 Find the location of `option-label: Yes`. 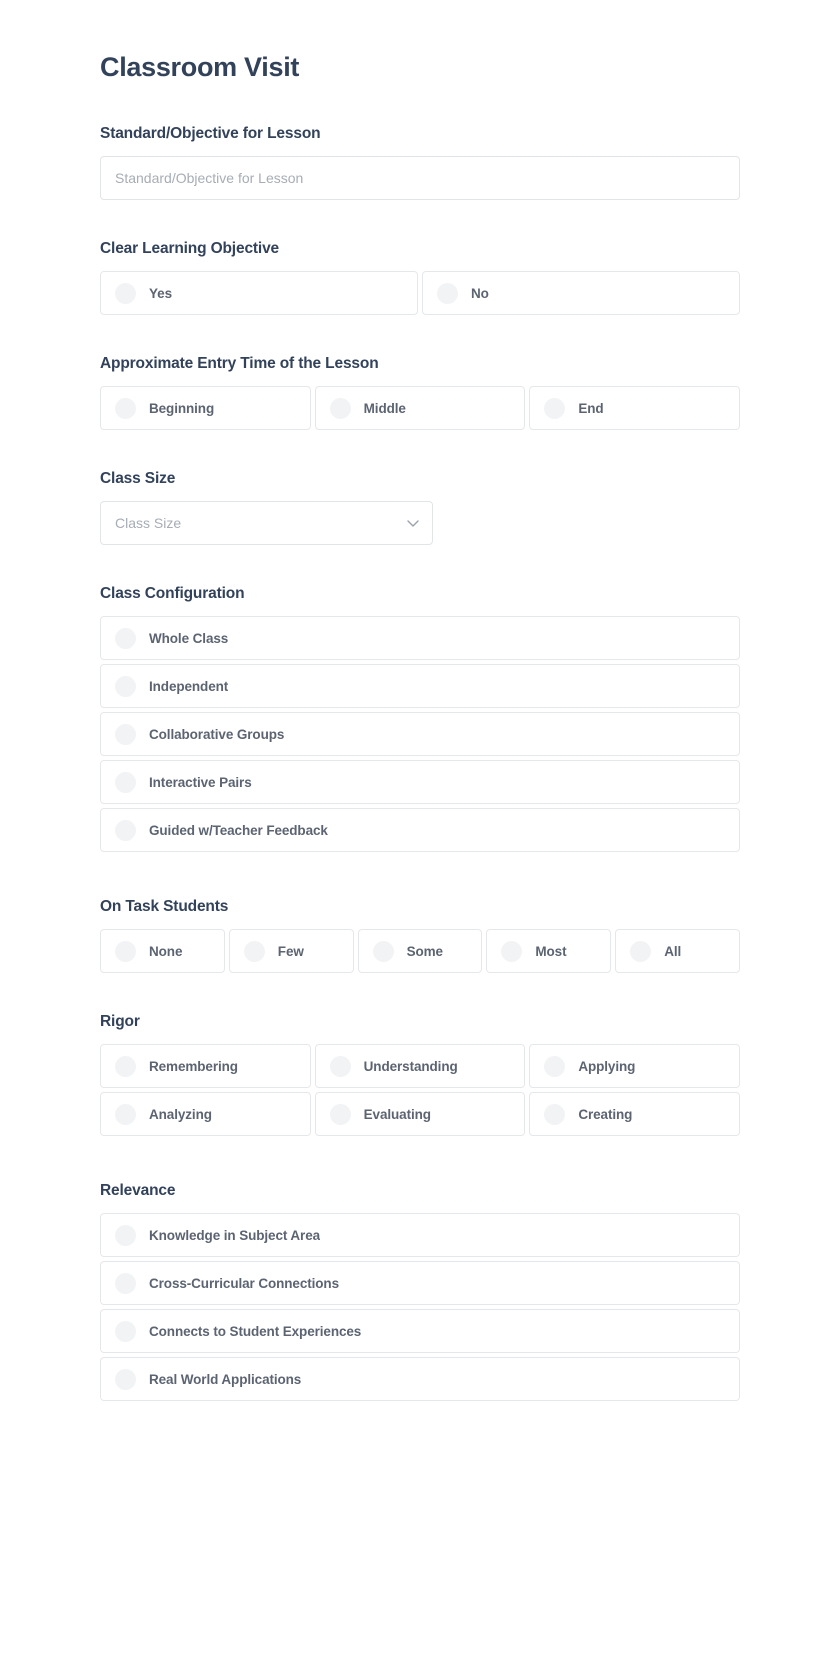

option-label: Yes is located at coordinates (160, 293).